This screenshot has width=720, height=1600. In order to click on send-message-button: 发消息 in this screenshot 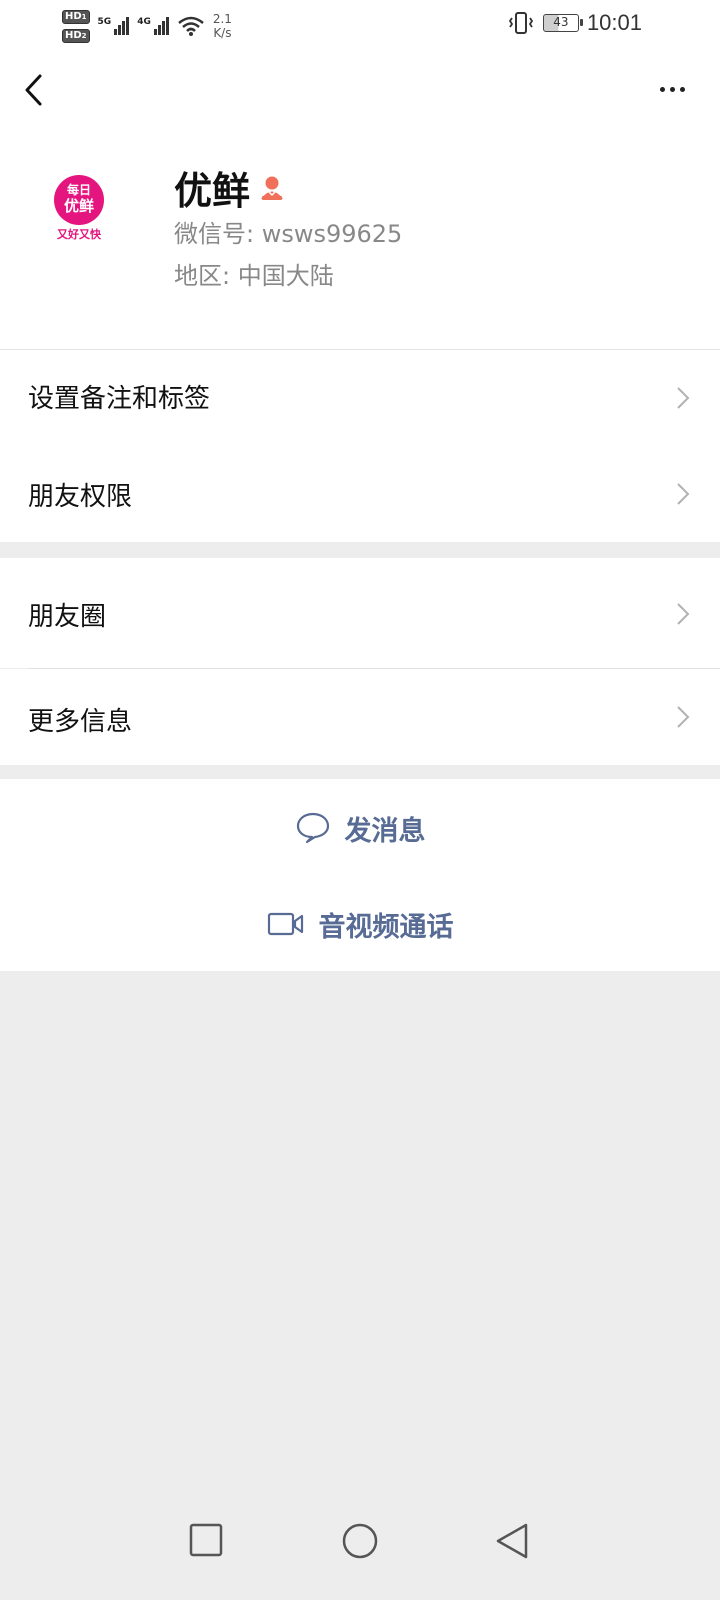, I will do `click(360, 828)`.